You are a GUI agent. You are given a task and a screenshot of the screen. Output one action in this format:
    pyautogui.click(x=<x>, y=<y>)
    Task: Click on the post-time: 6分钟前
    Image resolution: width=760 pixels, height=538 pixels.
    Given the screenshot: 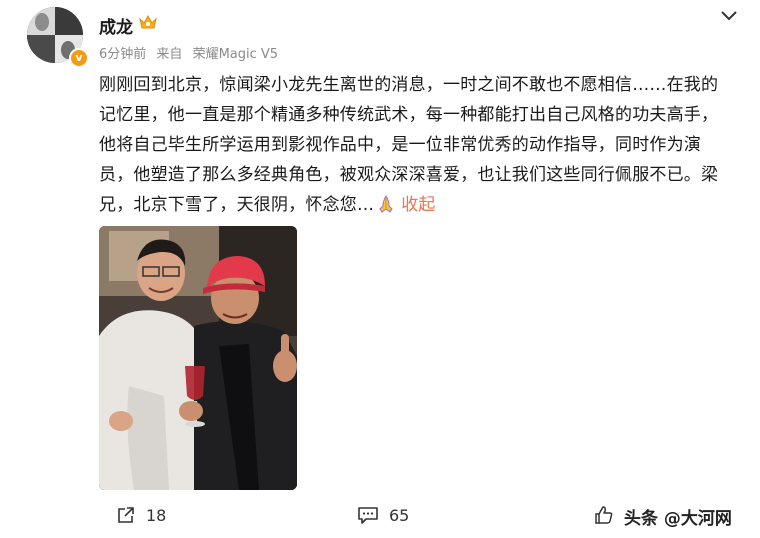 What is the action you would take?
    pyautogui.click(x=123, y=54)
    